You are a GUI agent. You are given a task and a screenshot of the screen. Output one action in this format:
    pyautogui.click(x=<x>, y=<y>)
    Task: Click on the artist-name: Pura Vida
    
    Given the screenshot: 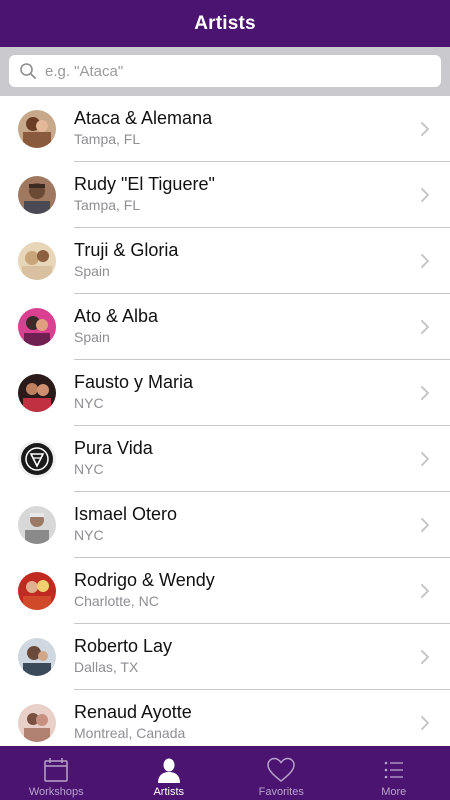 What is the action you would take?
    pyautogui.click(x=113, y=448)
    